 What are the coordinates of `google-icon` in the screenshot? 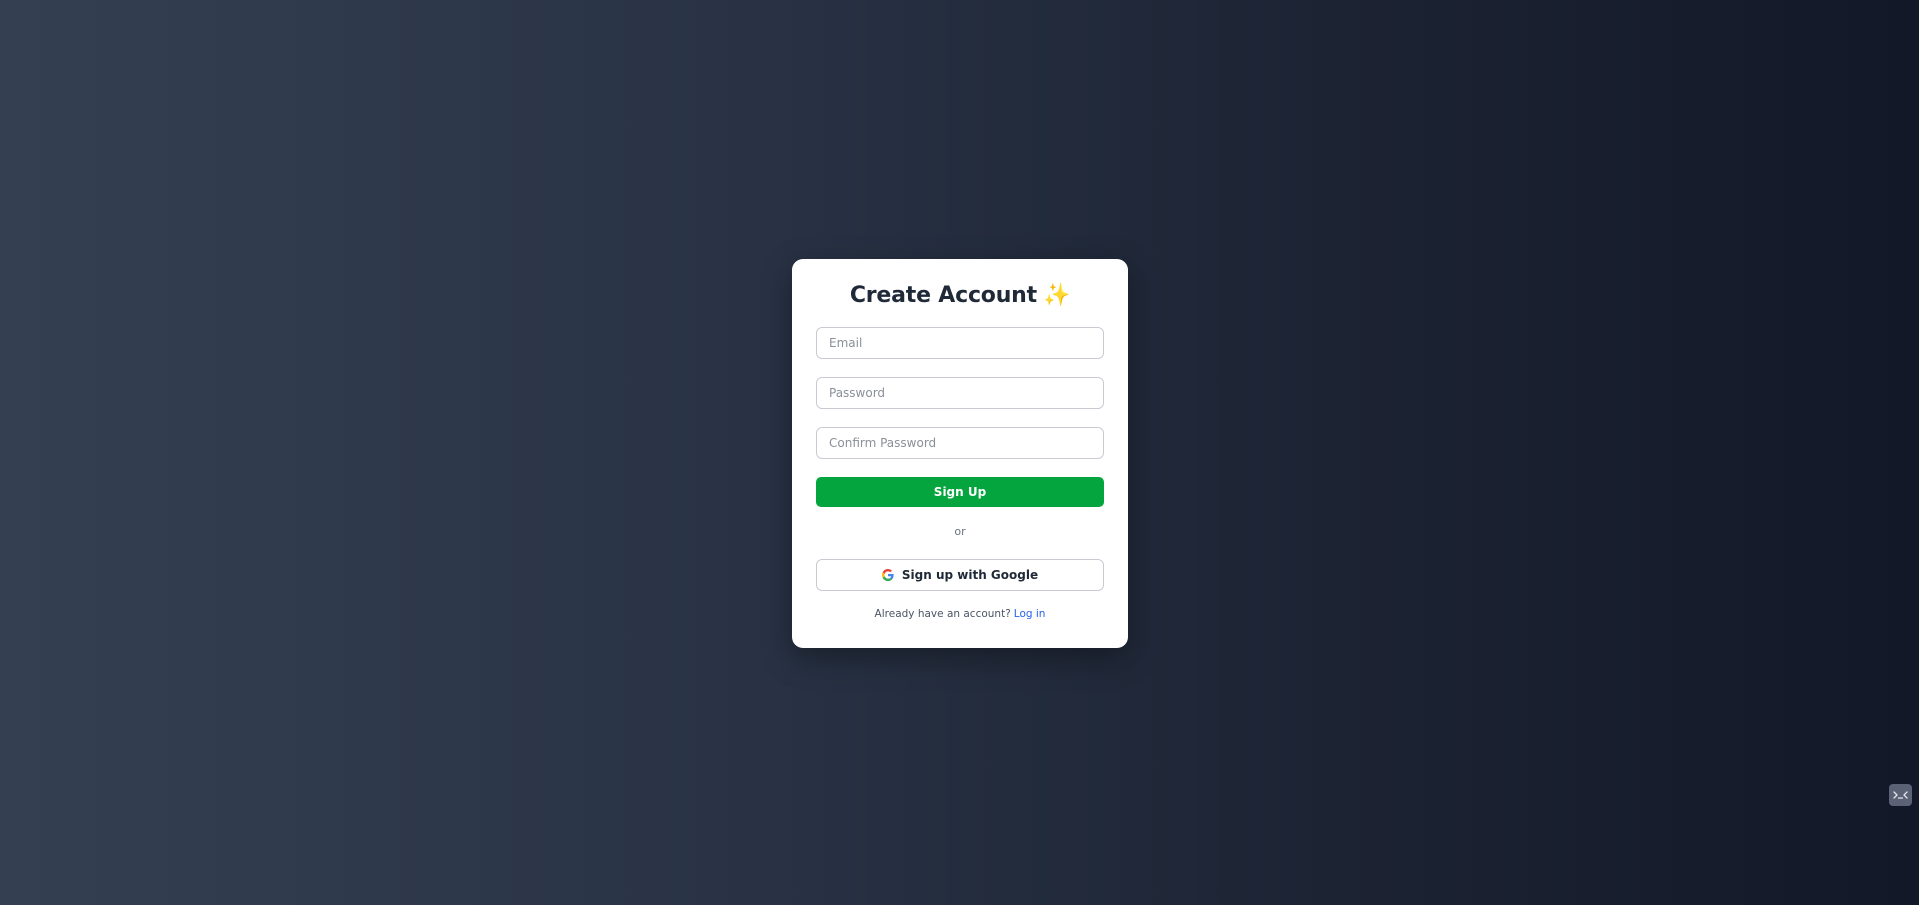 It's located at (887, 575).